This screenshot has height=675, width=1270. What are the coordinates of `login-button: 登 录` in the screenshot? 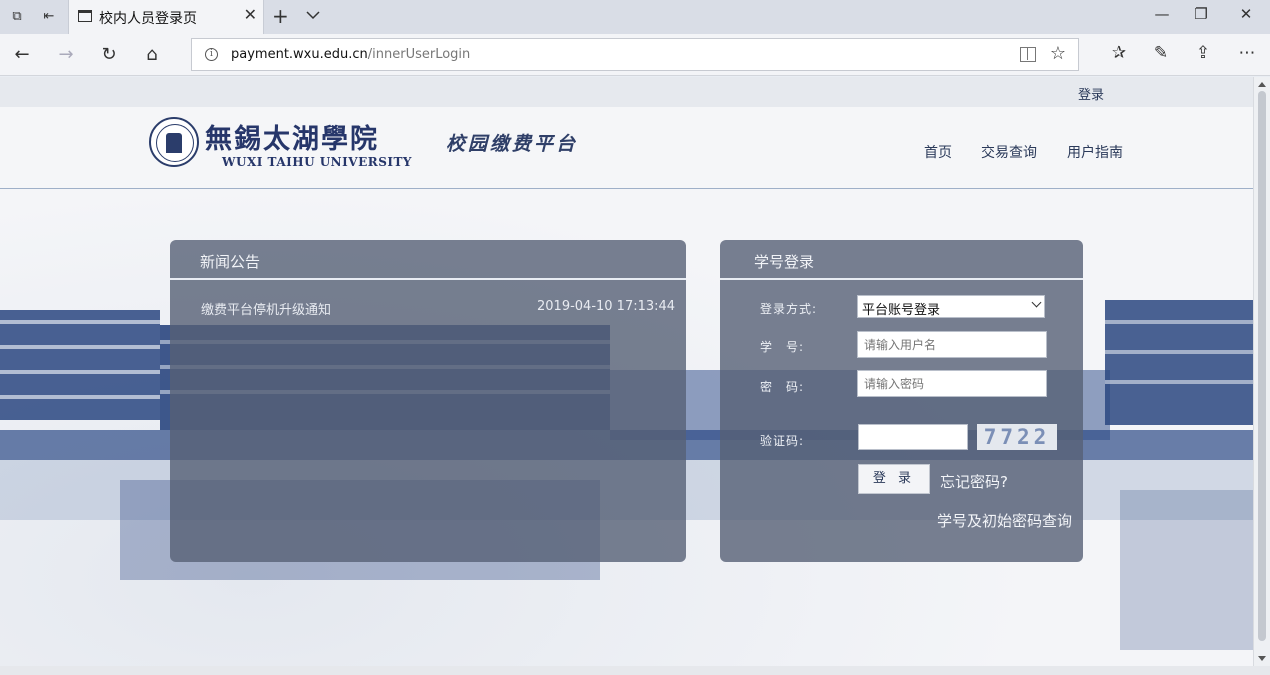 It's located at (894, 479).